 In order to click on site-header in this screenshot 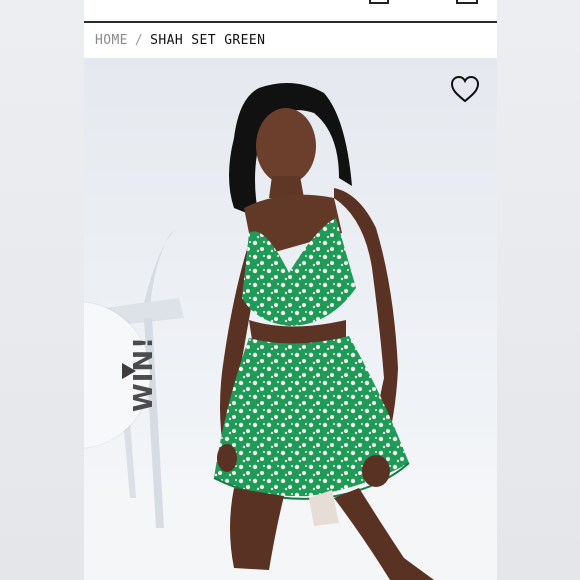, I will do `click(290, 11)`.